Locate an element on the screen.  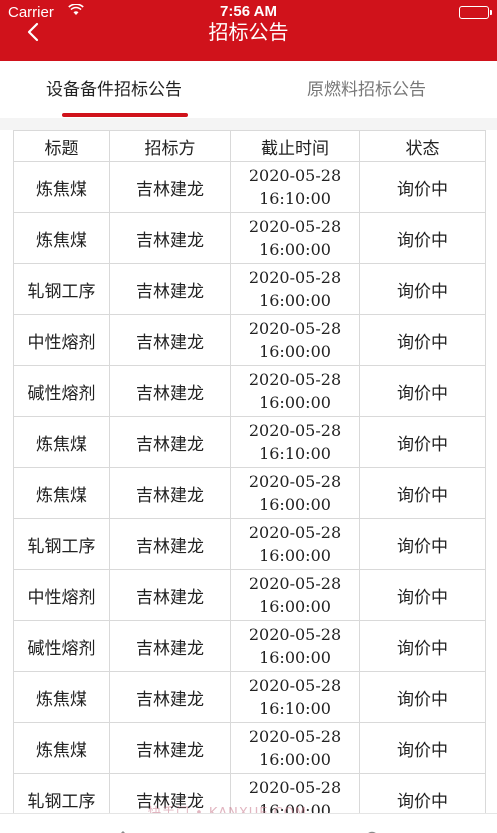
bottom-bar is located at coordinates (248, 823).